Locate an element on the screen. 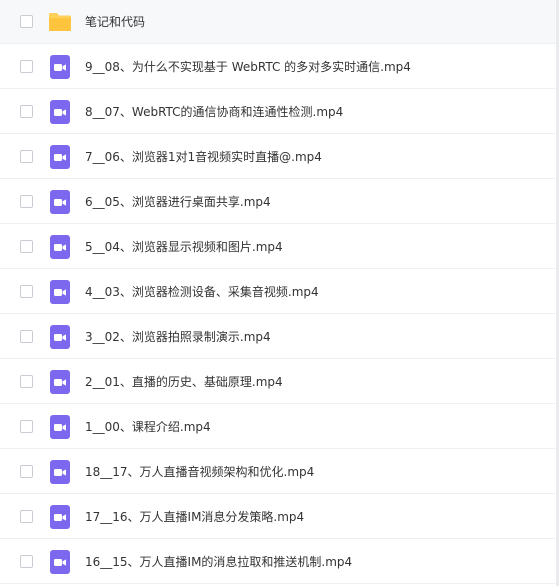 The height and width of the screenshot is (586, 559). file-row: 16__15、万人直播IM的消息拉取和推送机制.mp4 is located at coordinates (278, 562).